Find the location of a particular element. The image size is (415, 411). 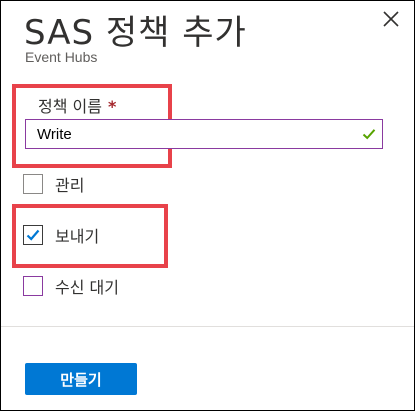

send-checkbox is located at coordinates (33, 235).